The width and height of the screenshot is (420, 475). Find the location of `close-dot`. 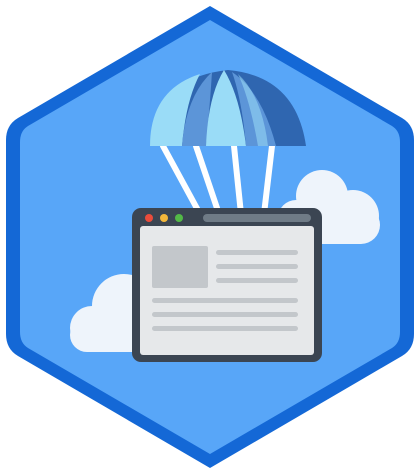

close-dot is located at coordinates (149, 218).